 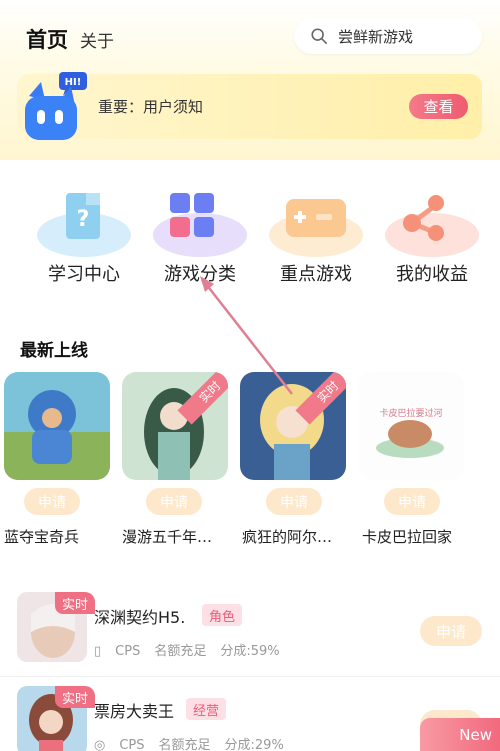 I want to click on search-icon, so click(x=319, y=36).